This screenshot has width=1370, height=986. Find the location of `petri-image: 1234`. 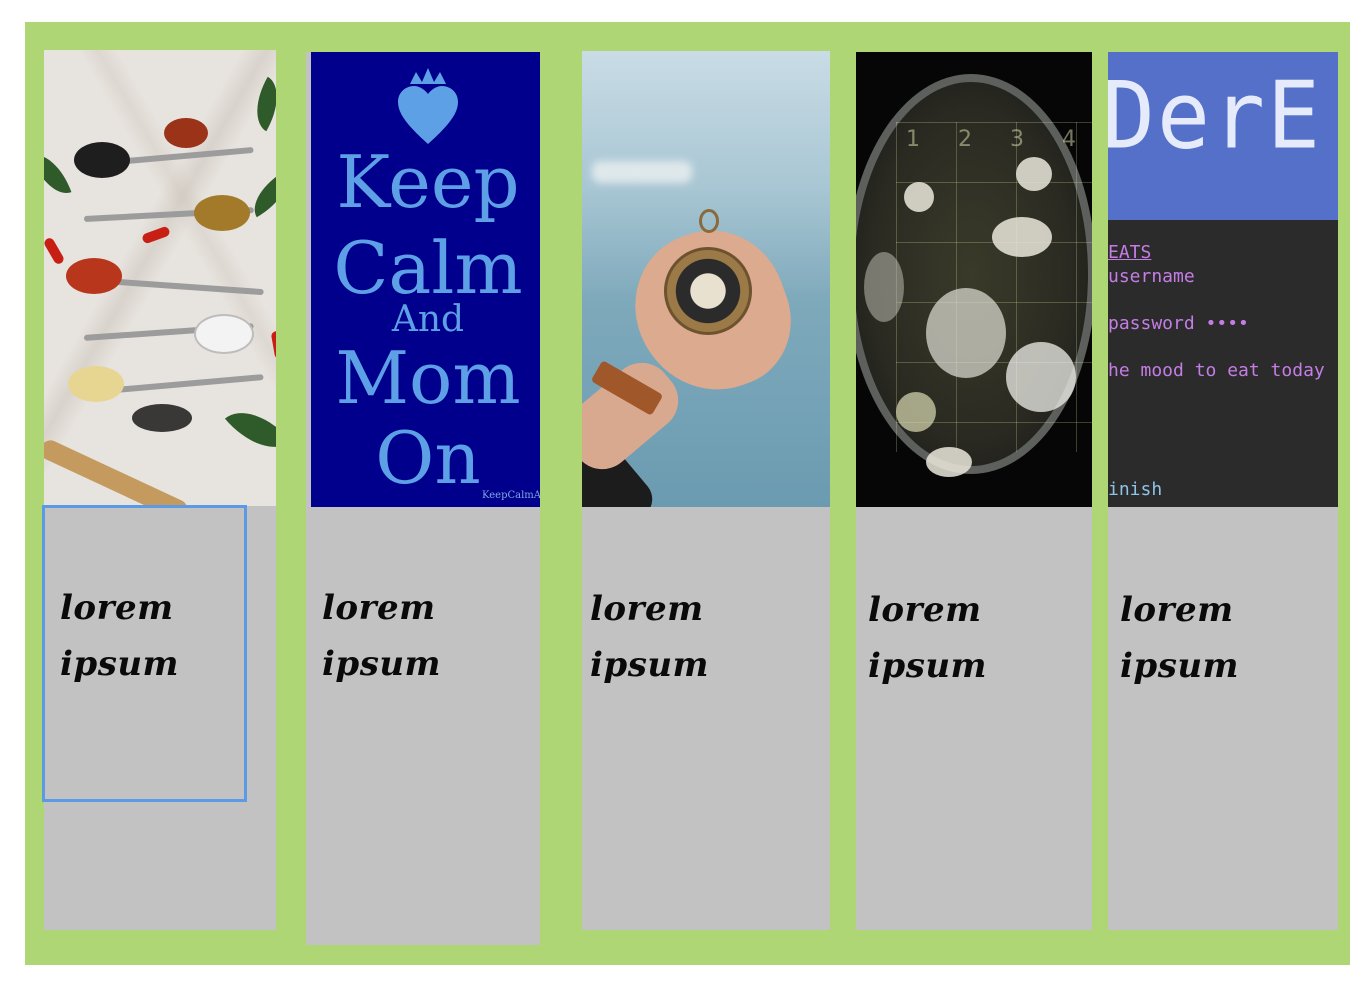

petri-image: 1234 is located at coordinates (974, 279).